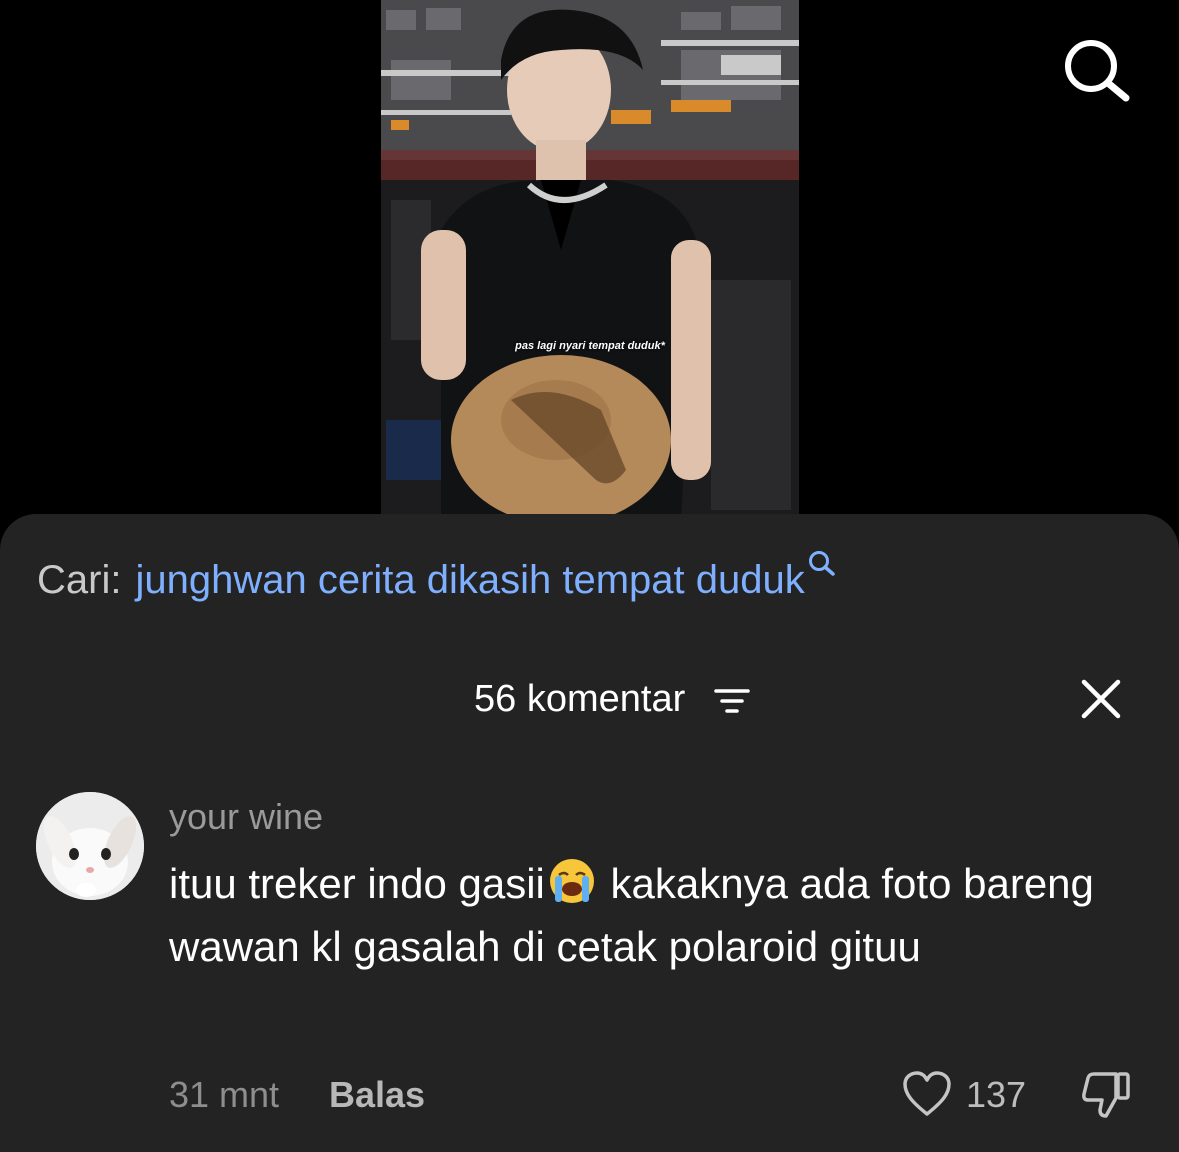 This screenshot has width=1179, height=1152. Describe the element at coordinates (1106, 1095) in the screenshot. I see `thumbs-down-icon` at that location.